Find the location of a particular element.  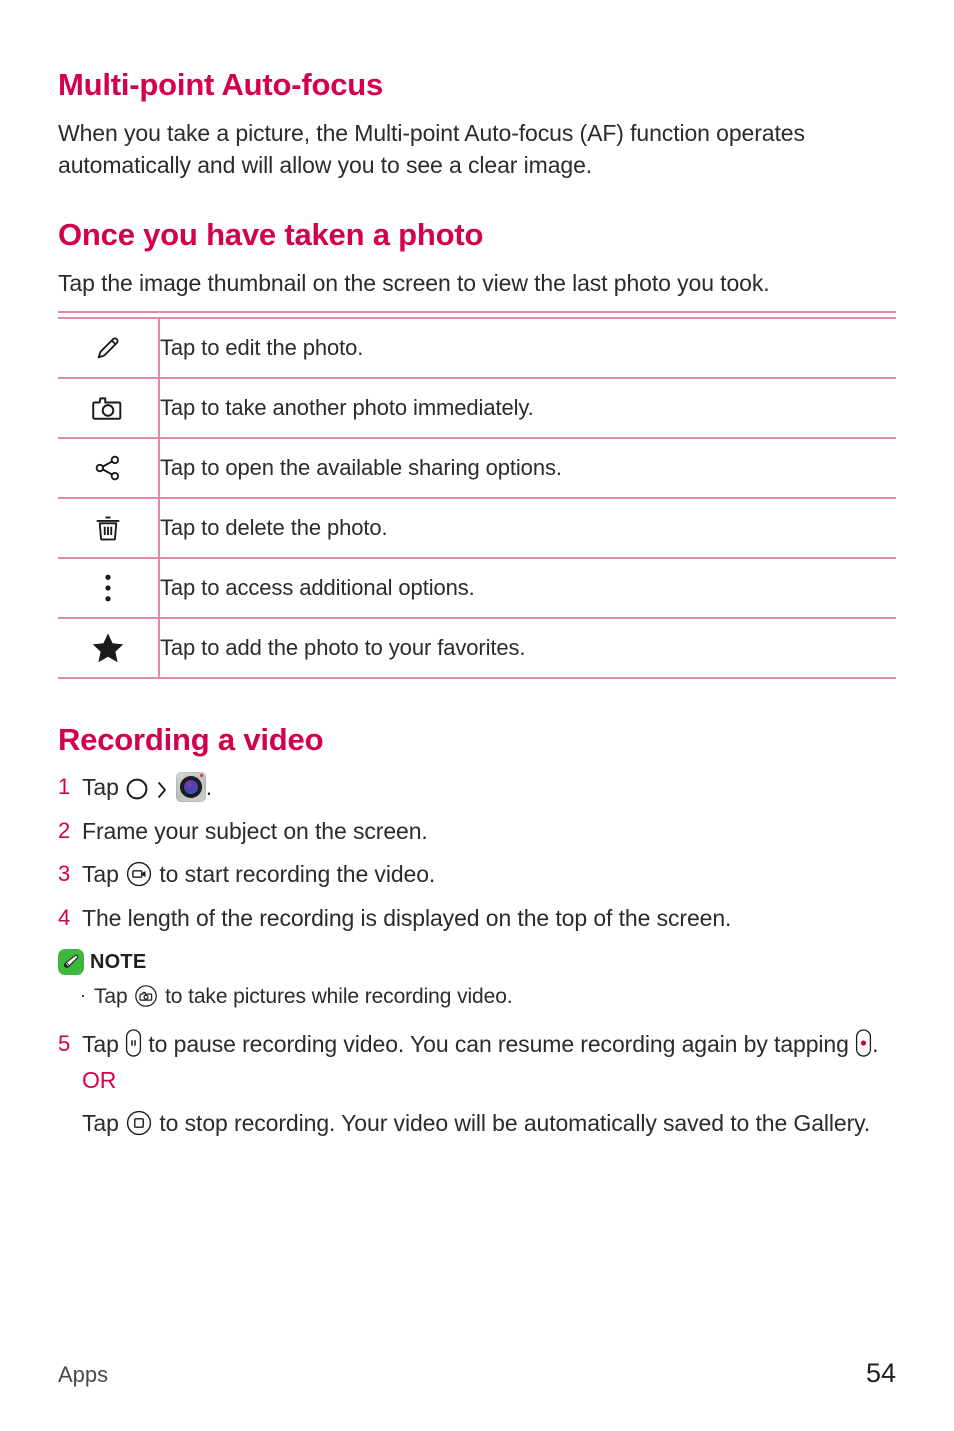

video-record-icon is located at coordinates (139, 874).